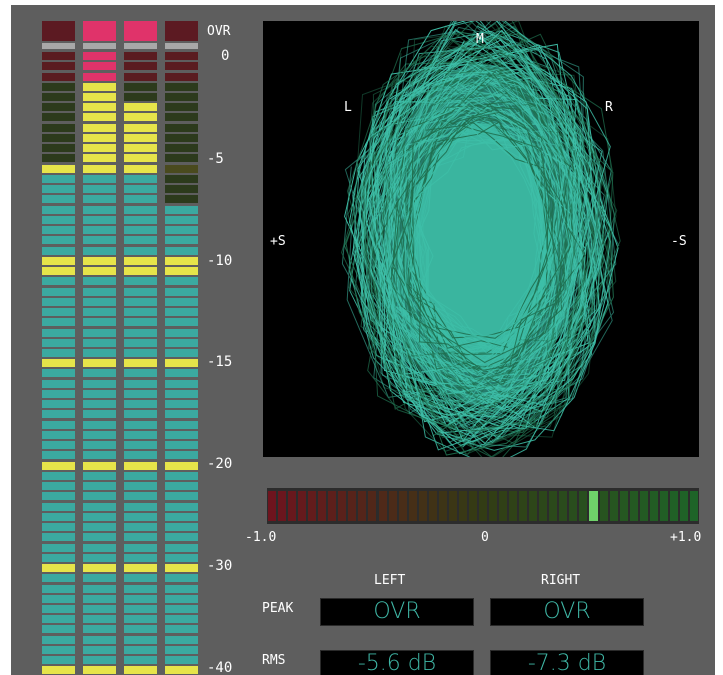 The width and height of the screenshot is (723, 675). Describe the element at coordinates (278, 241) in the screenshot. I see `gonio-label-plus-s: +S` at that location.